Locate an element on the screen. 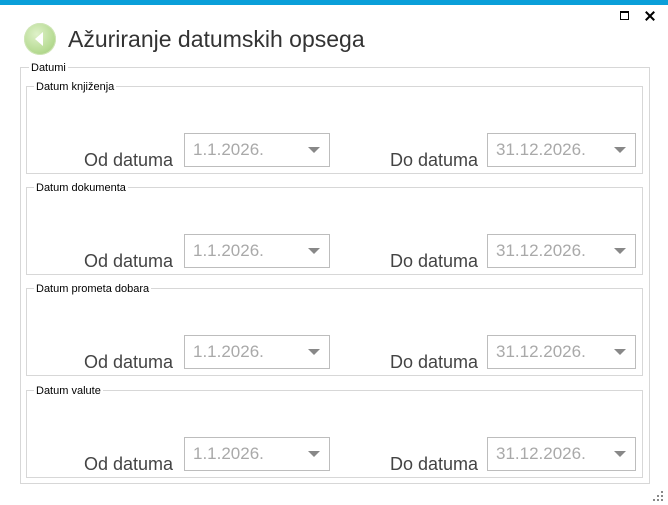 This screenshot has height=505, width=668. group-legend: Datum prometa dobara is located at coordinates (93, 289).